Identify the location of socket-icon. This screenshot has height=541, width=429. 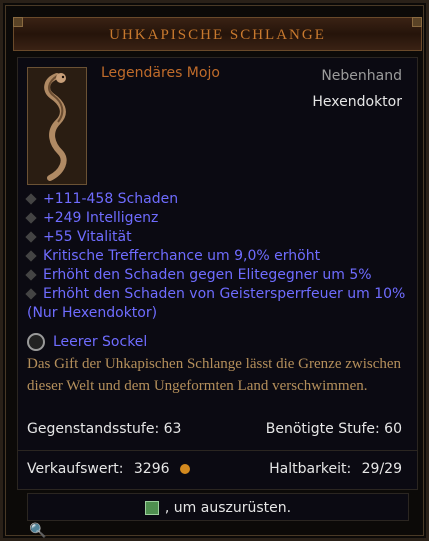
(36, 342).